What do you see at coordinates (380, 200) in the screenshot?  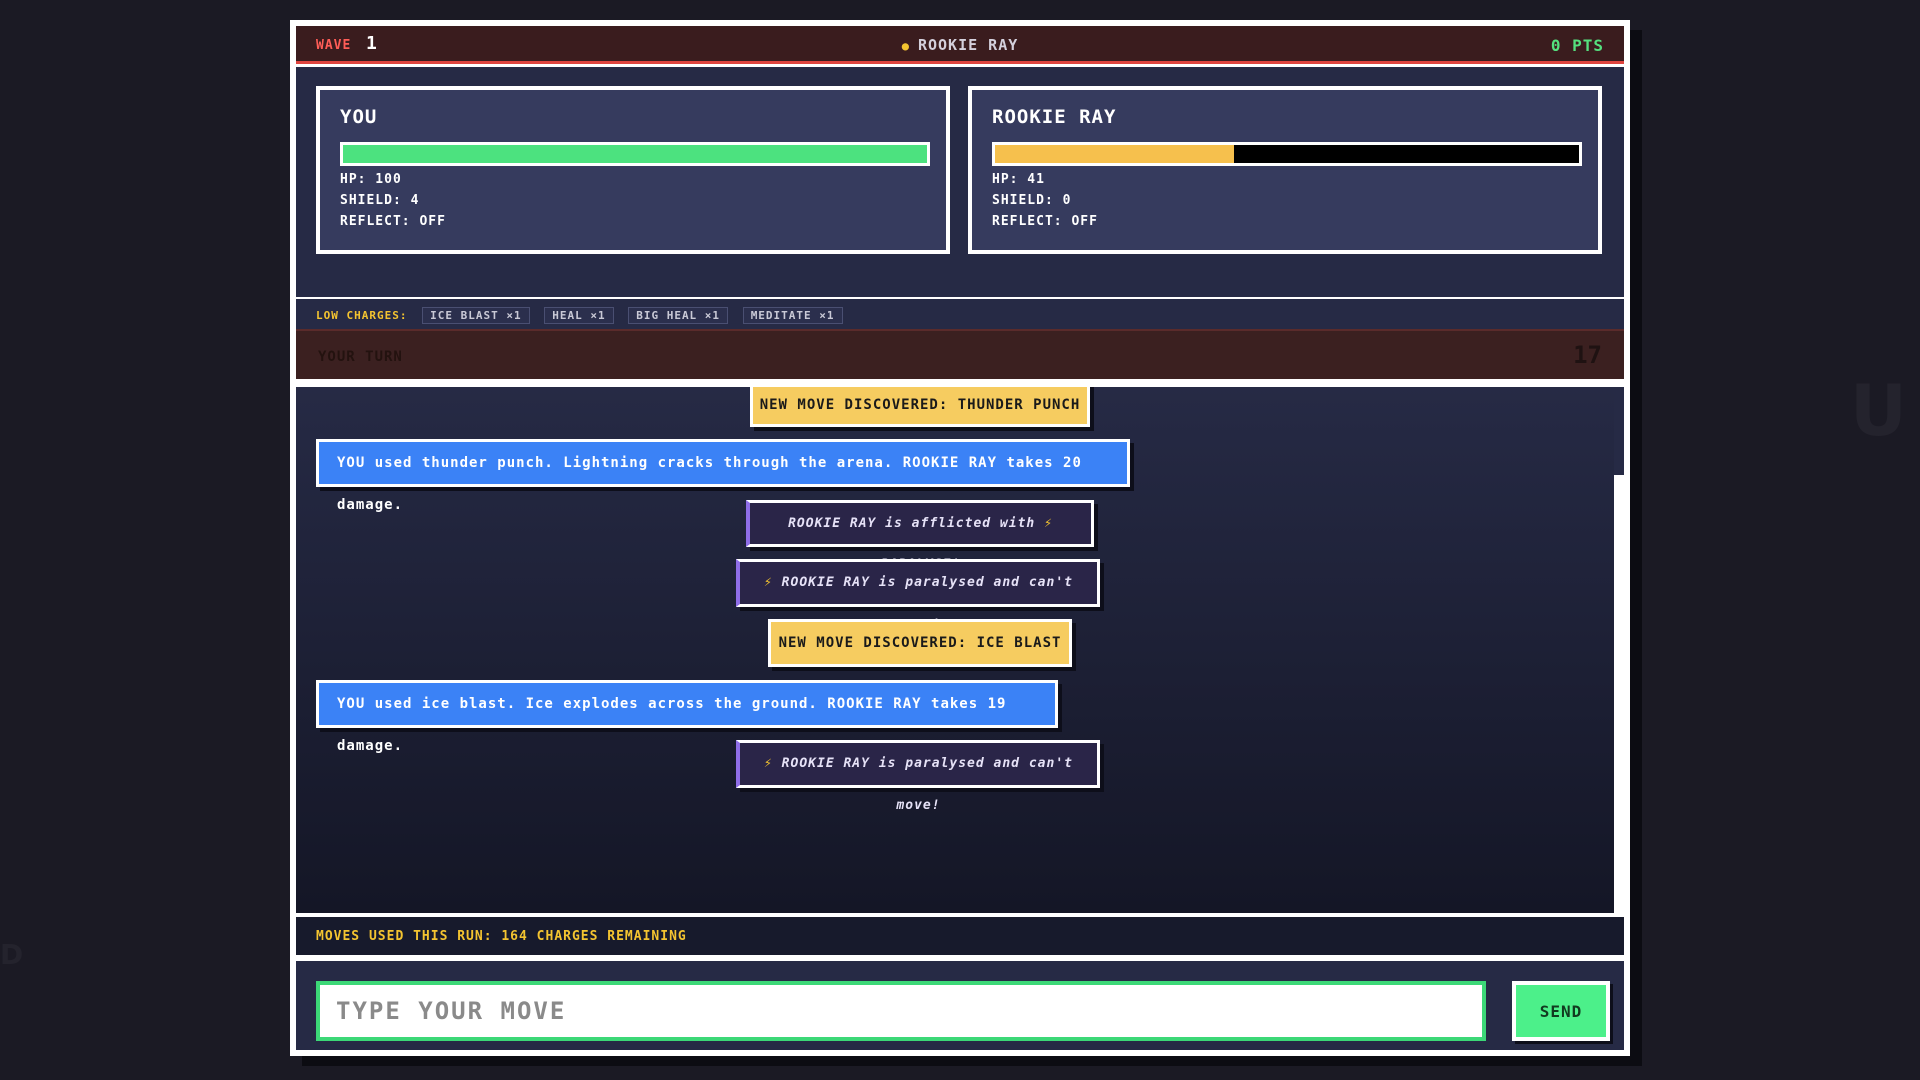 I see `player-shield-text: SHIELD: 4` at bounding box center [380, 200].